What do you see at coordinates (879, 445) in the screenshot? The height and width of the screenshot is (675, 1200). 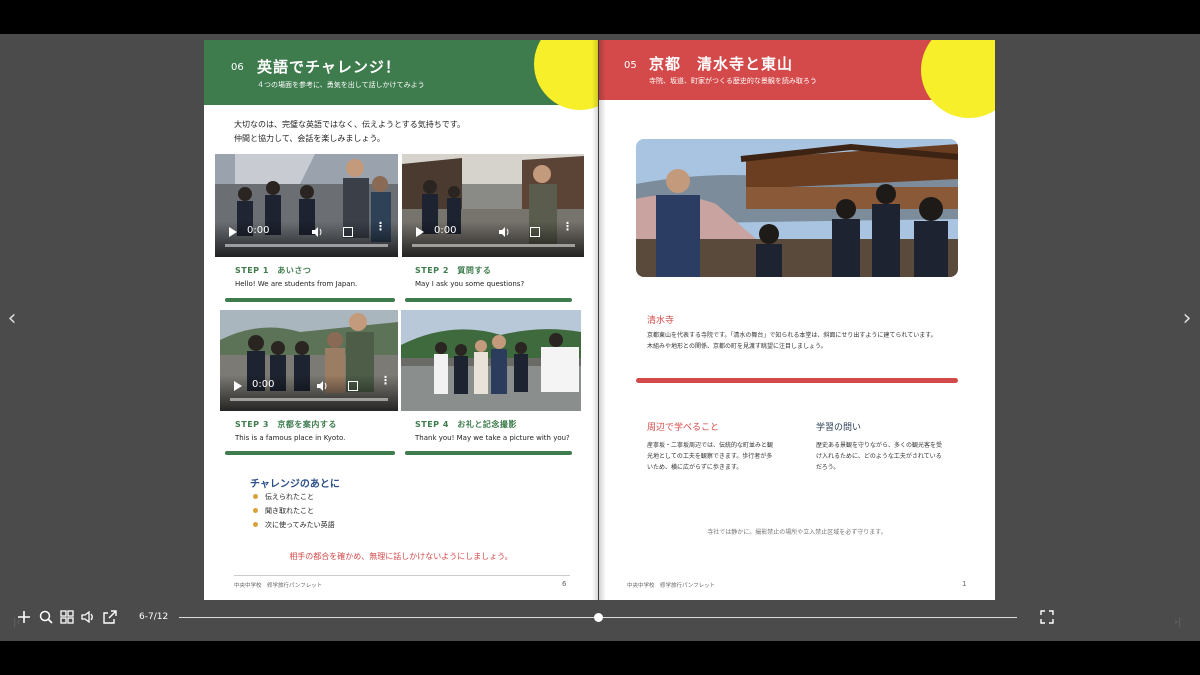 I see `question-text-line: 歴史ある景観を守りながら、多くの観光客を受` at bounding box center [879, 445].